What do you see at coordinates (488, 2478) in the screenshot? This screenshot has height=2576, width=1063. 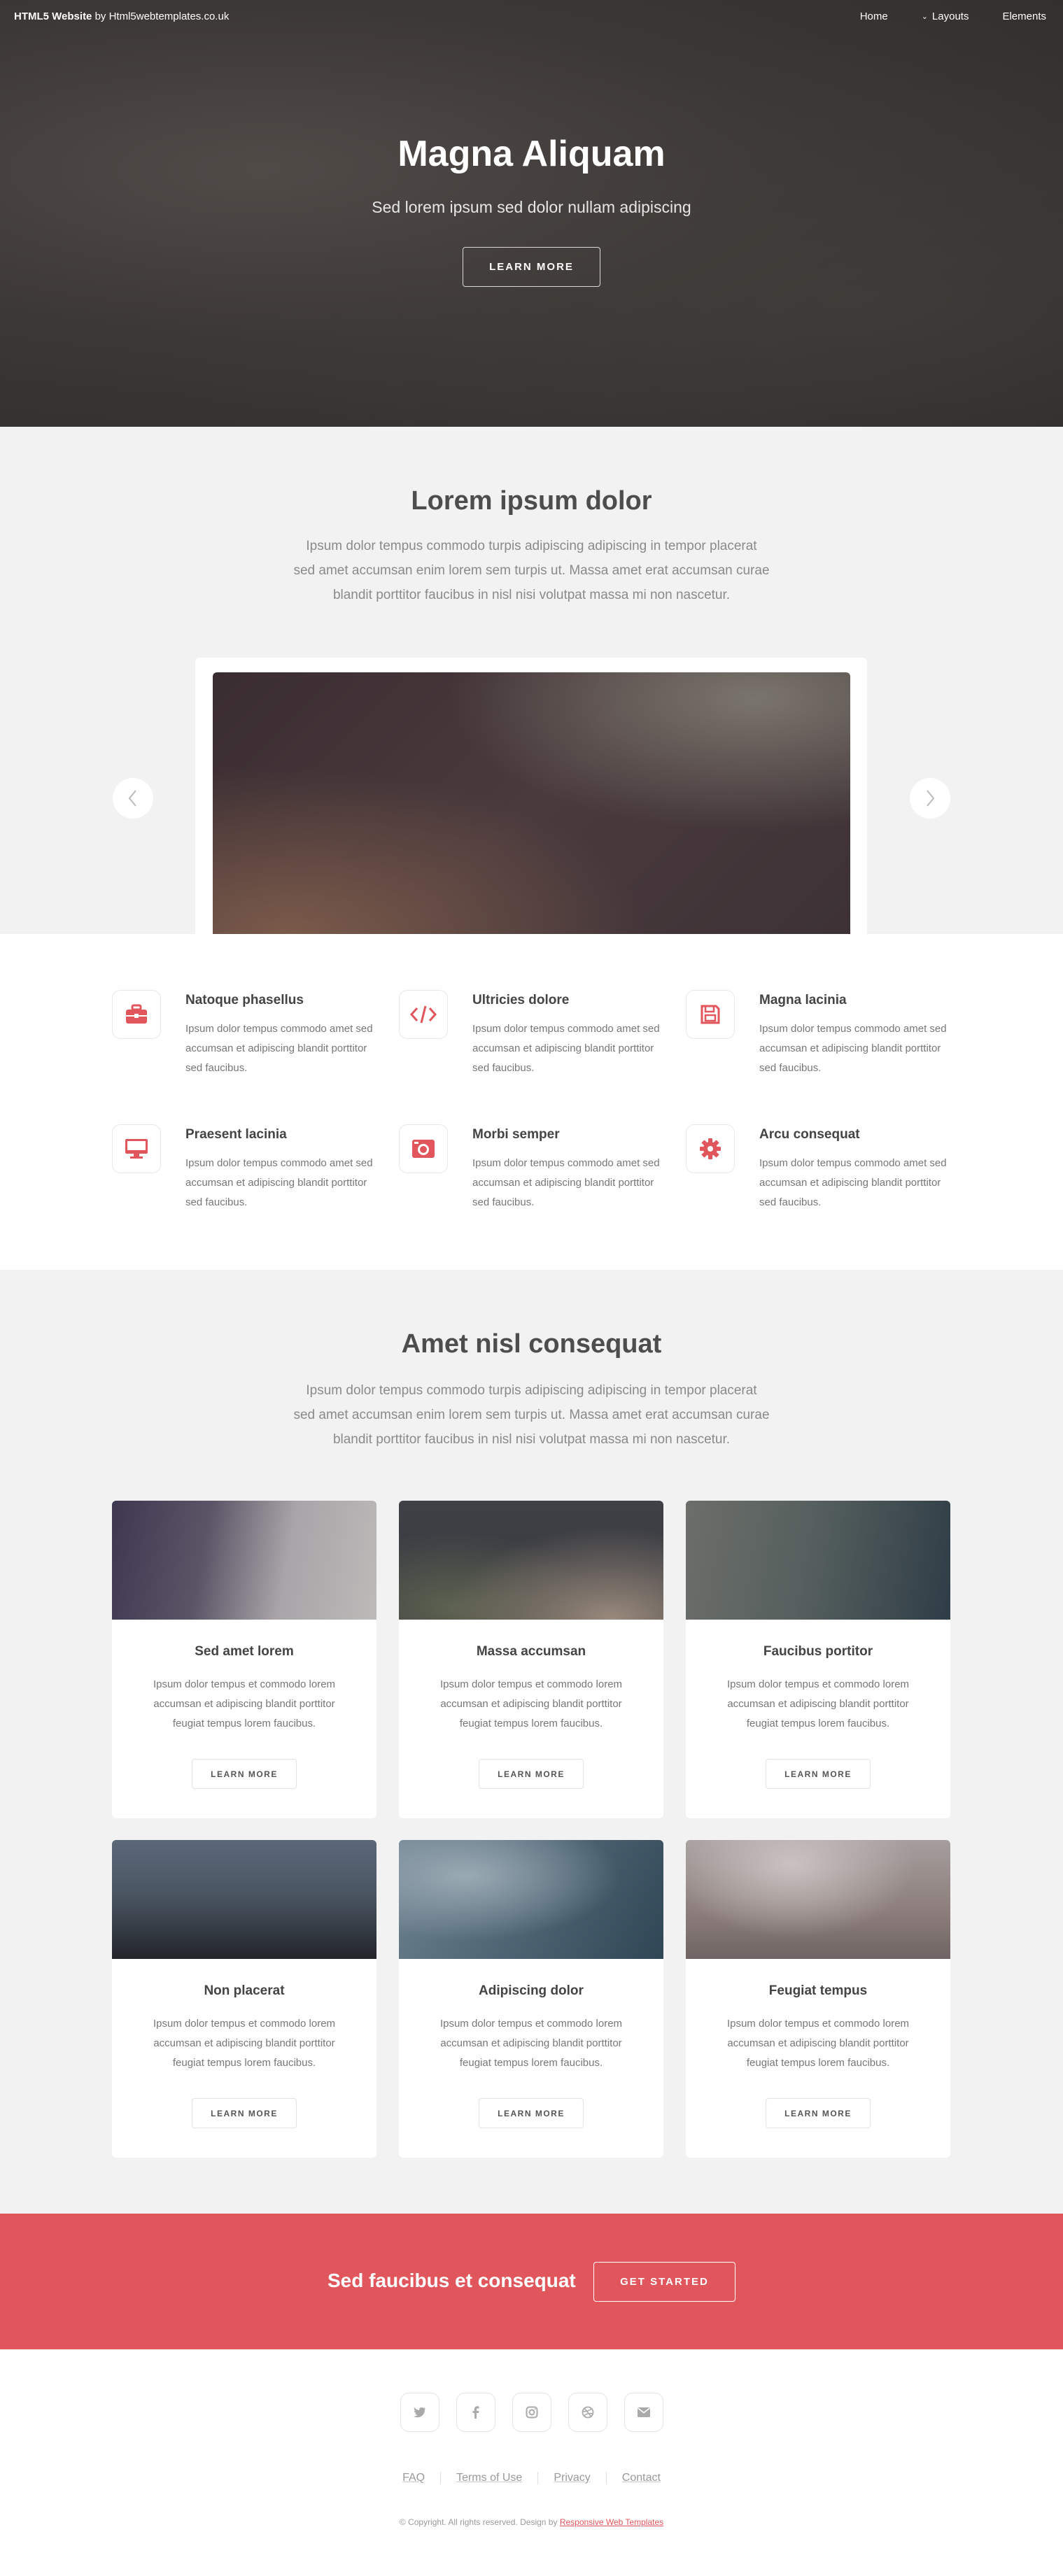 I see `footer-link-terms: Terms of Use` at bounding box center [488, 2478].